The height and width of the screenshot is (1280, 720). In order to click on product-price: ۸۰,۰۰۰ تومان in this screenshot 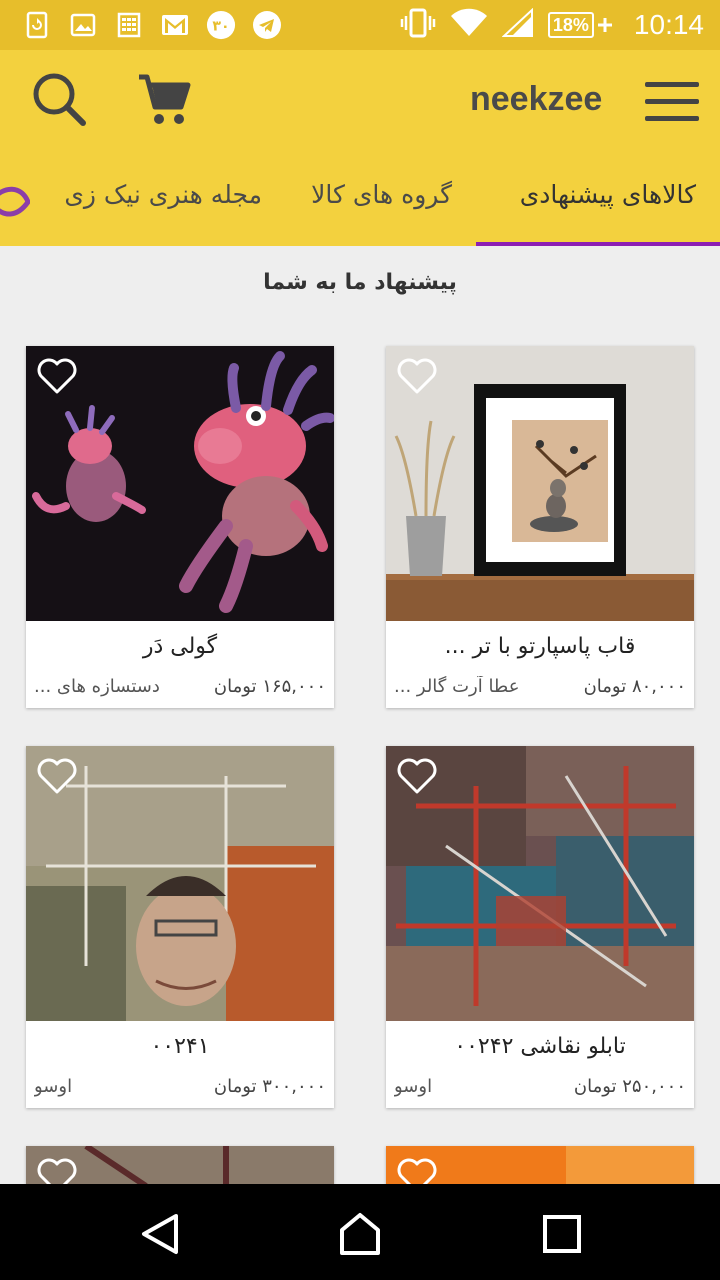, I will do `click(634, 686)`.